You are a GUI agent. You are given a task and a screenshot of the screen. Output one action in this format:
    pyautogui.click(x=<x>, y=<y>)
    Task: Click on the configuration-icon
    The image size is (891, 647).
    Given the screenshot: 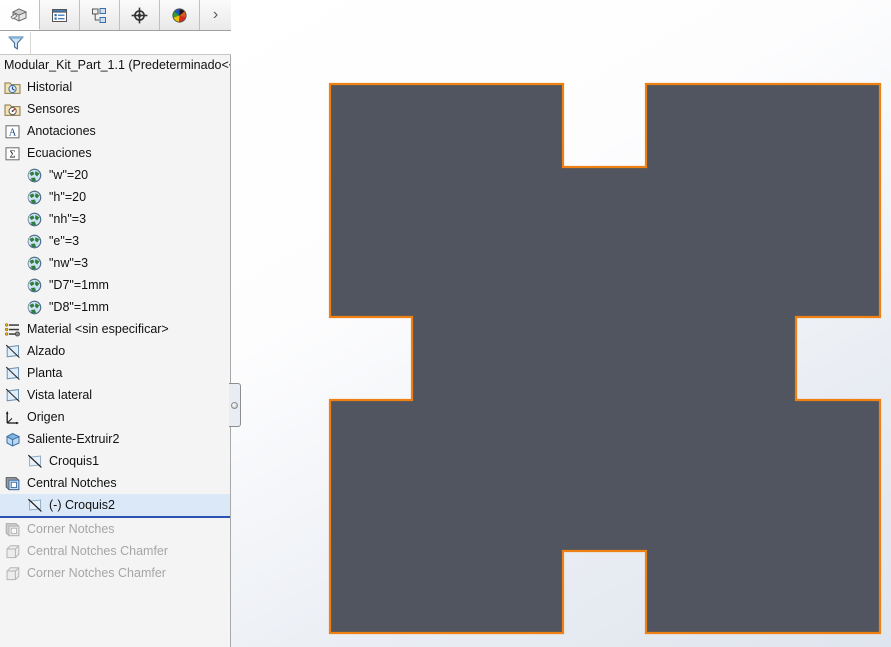 What is the action you would take?
    pyautogui.click(x=99, y=15)
    